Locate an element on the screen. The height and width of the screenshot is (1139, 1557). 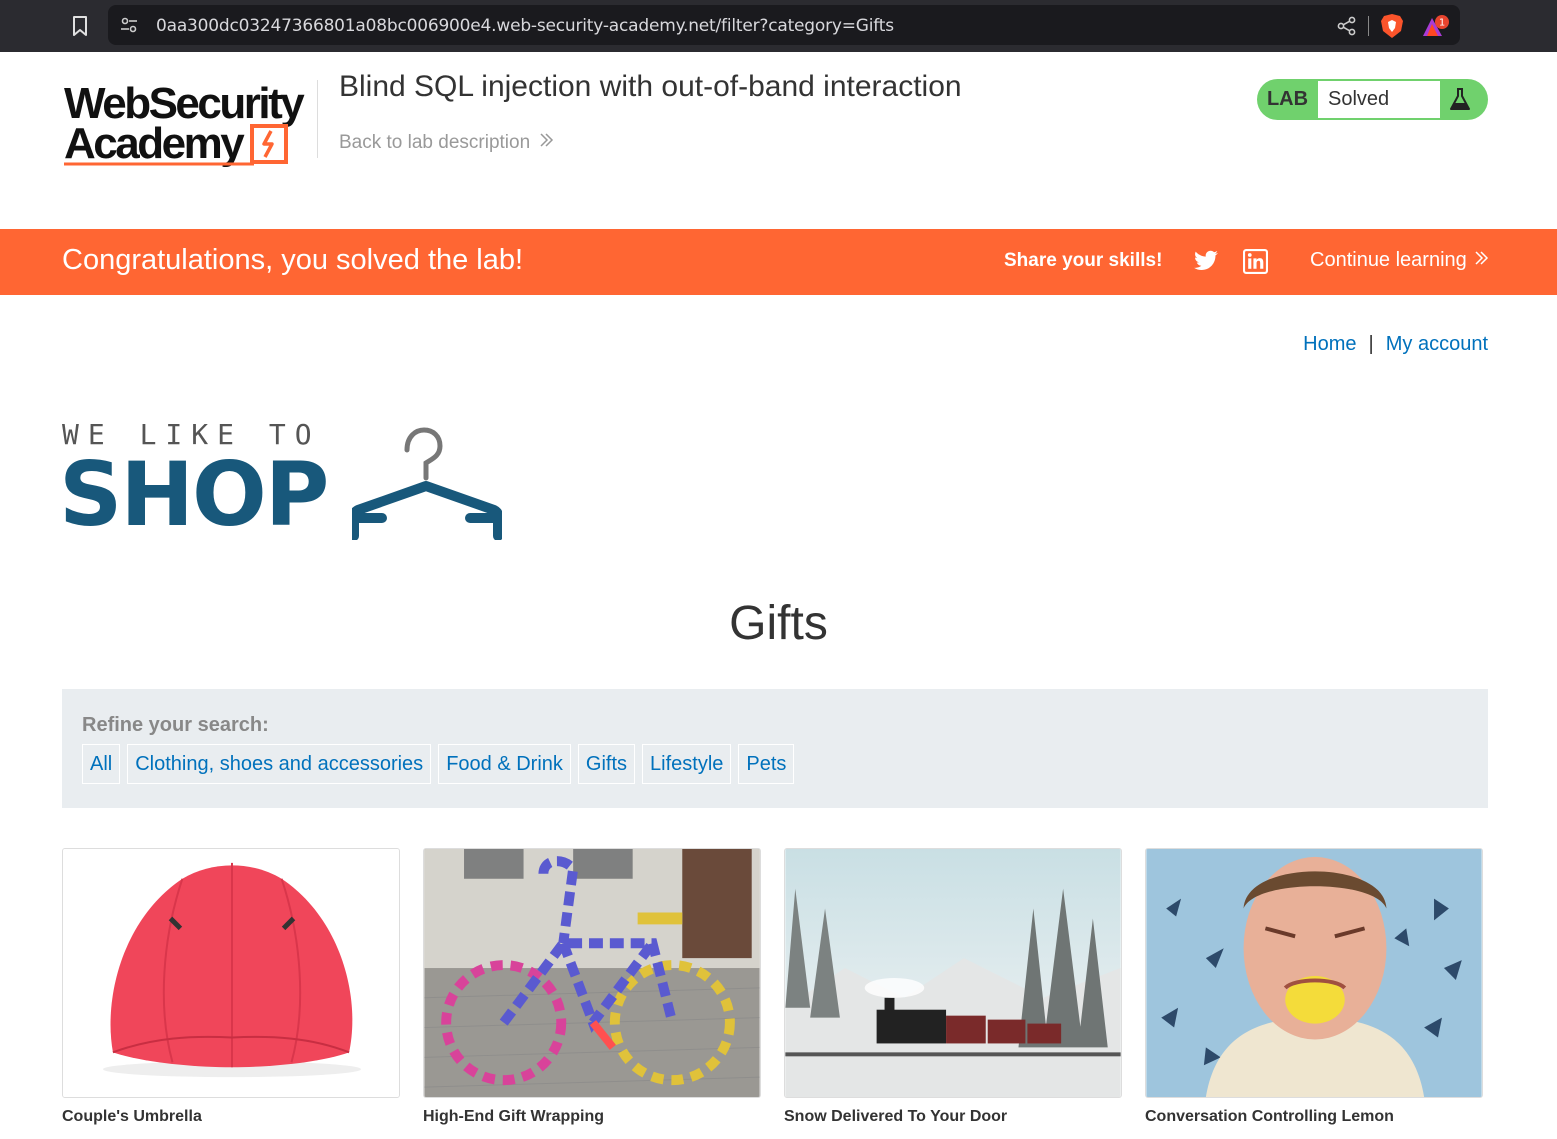
home-link: Home is located at coordinates (1329, 344).